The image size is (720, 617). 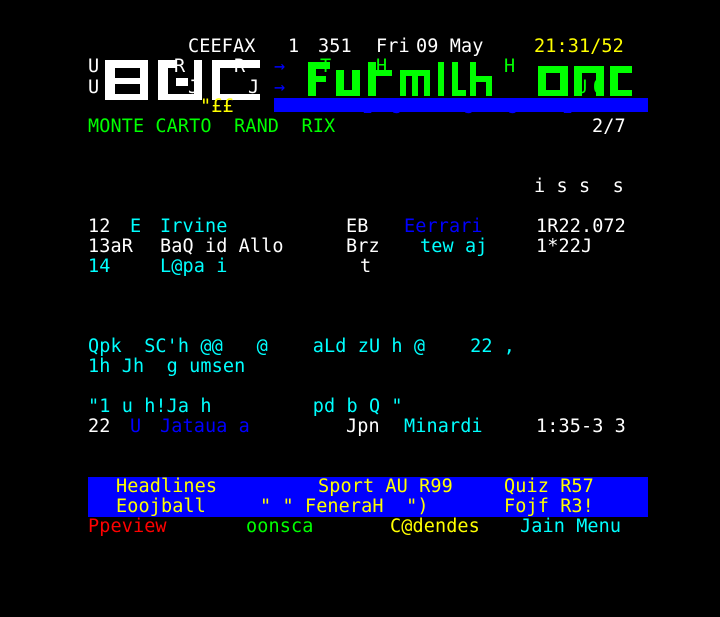 I want to click on driver-flag: U, so click(x=136, y=426).